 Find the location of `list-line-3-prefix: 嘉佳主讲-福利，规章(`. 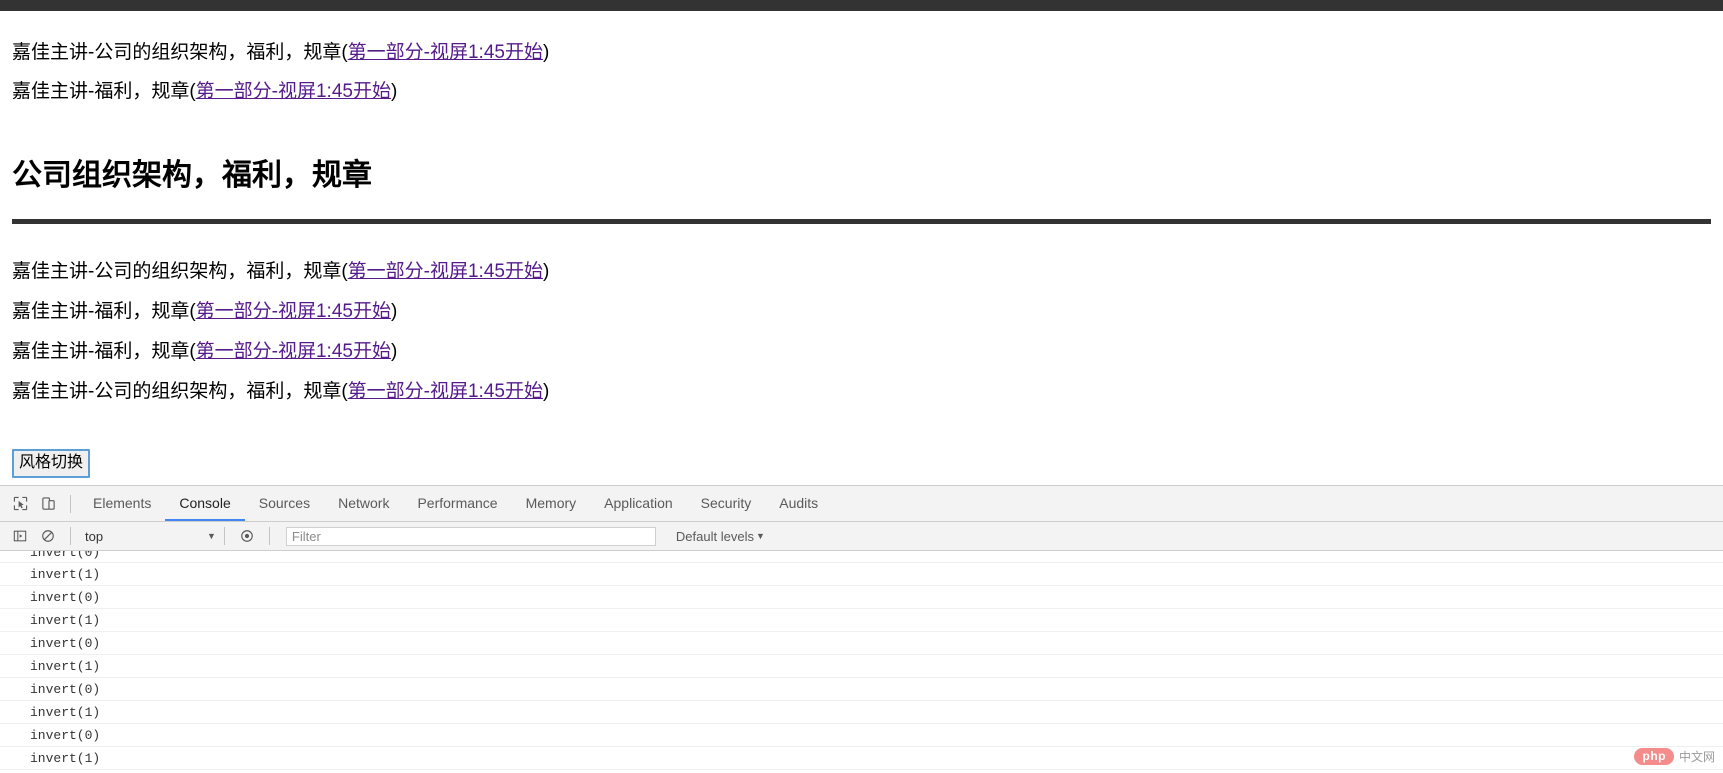

list-line-3-prefix: 嘉佳主讲-福利，规章( is located at coordinates (104, 351).